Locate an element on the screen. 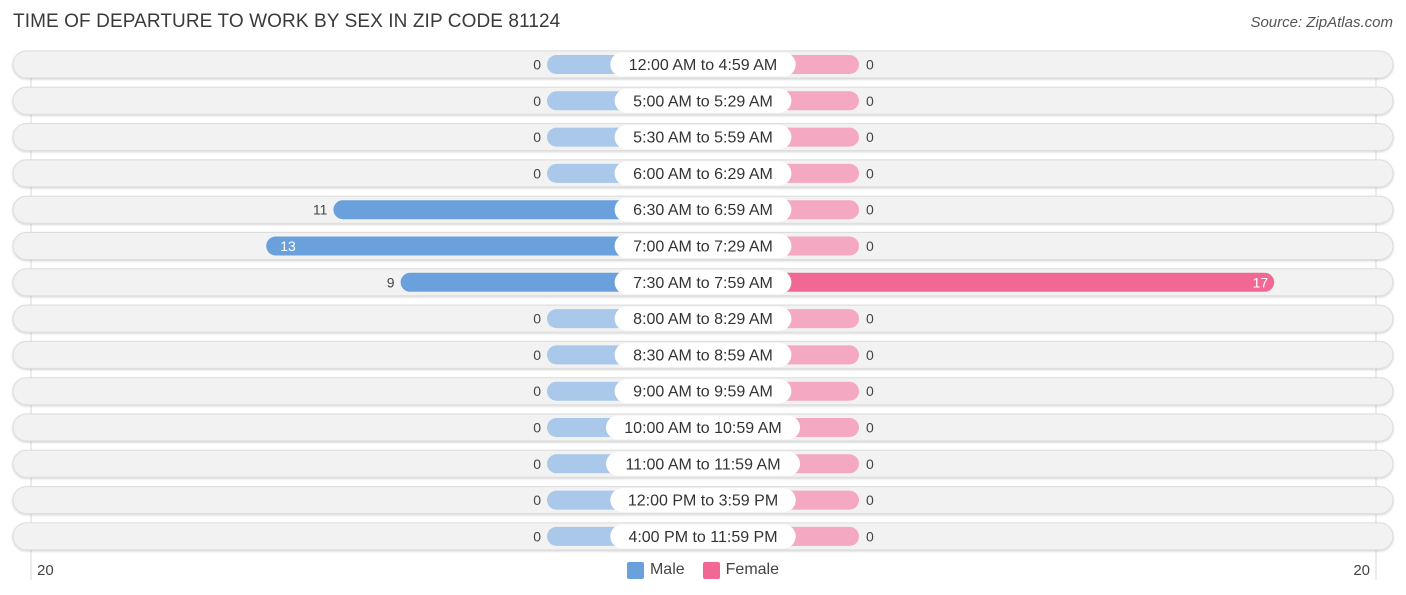 Image resolution: width=1406 pixels, height=595 pixels. chart-row: 0 0 12:00 AM to 4:59 AM is located at coordinates (703, 64).